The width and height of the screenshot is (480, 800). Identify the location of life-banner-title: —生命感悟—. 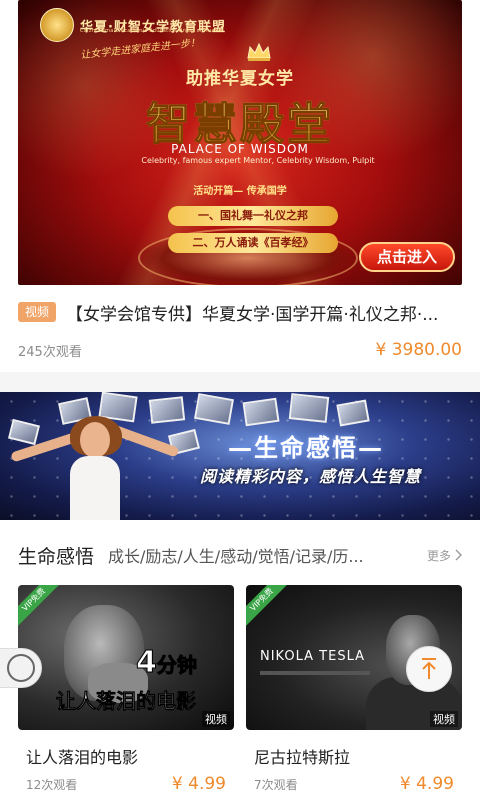
(306, 448).